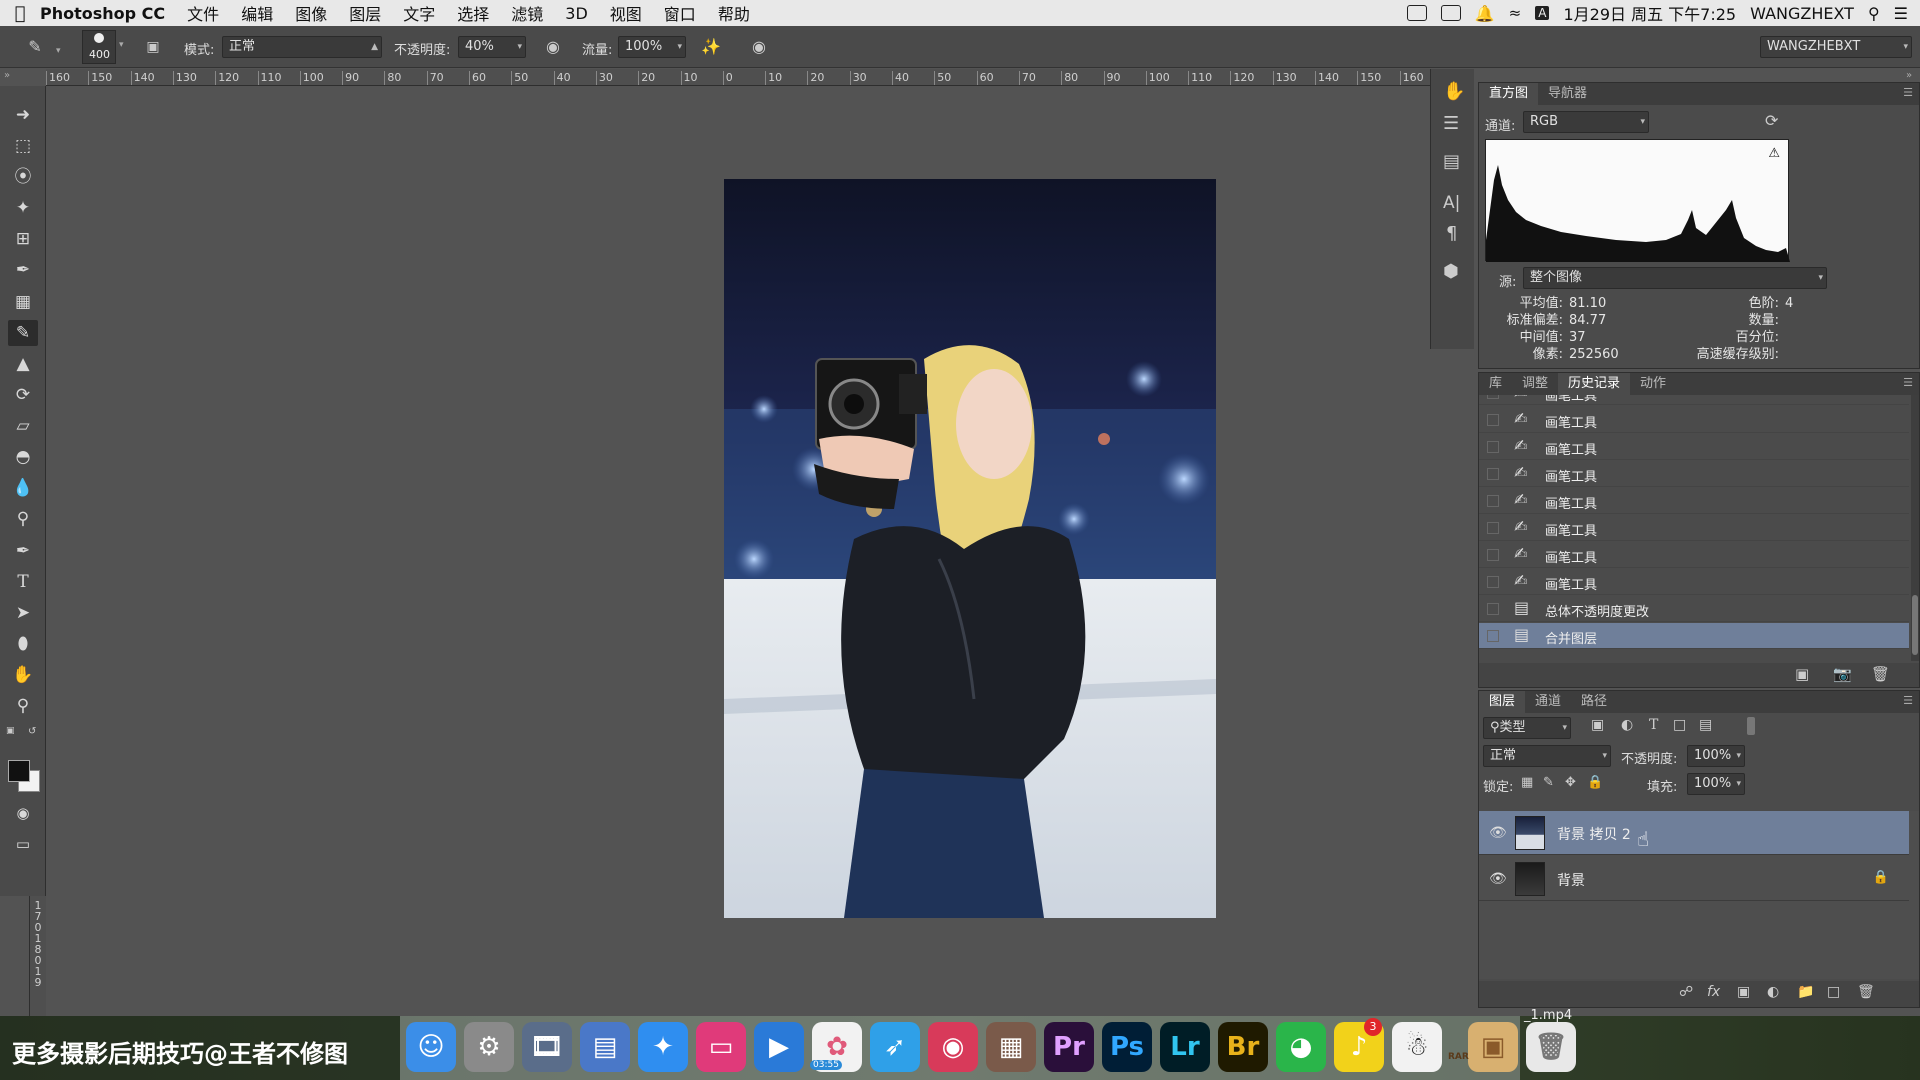 The image size is (1920, 1080). I want to click on toolbox-collapse-icon: », so click(7, 75).